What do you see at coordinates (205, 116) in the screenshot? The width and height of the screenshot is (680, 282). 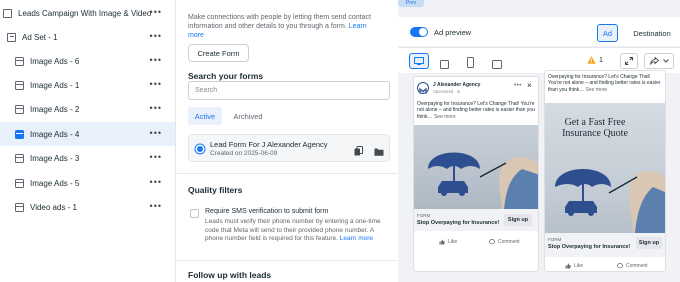 I see `tab-active: Active` at bounding box center [205, 116].